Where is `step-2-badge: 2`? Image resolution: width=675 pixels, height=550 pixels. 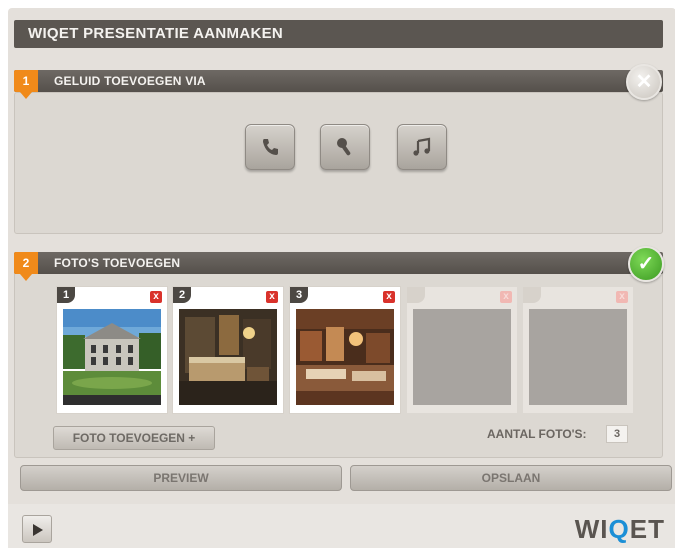 step-2-badge: 2 is located at coordinates (26, 266).